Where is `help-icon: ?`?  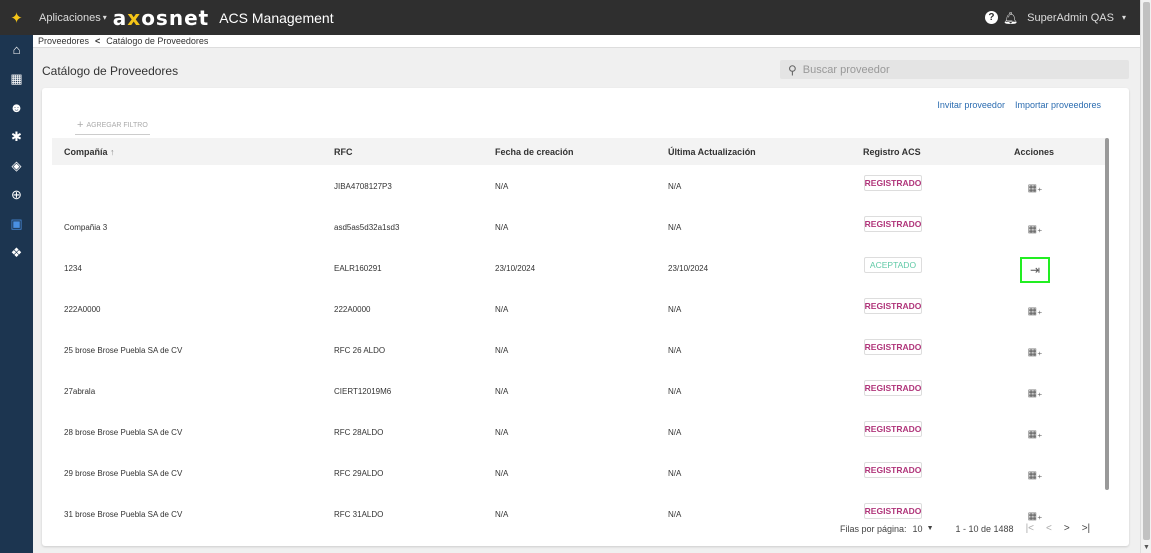
help-icon: ? is located at coordinates (991, 17).